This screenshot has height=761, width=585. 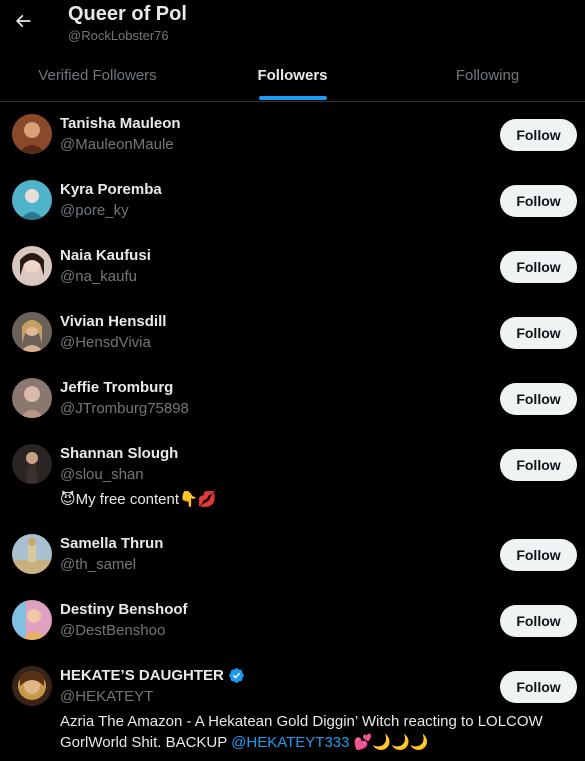 What do you see at coordinates (292, 98) in the screenshot?
I see `active-tab-indicator` at bounding box center [292, 98].